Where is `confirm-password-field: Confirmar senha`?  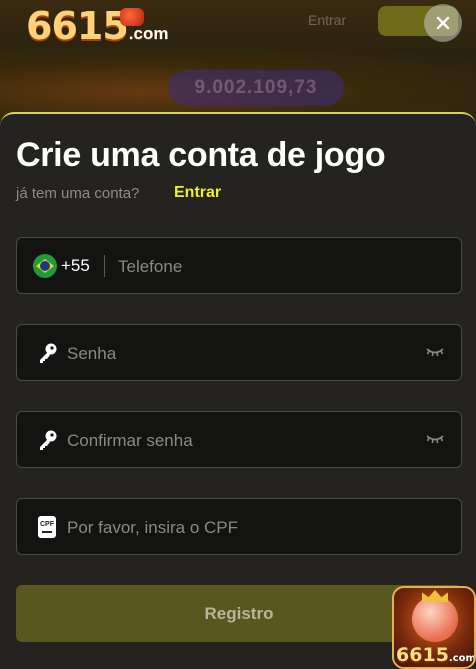 confirm-password-field: Confirmar senha is located at coordinates (239, 439).